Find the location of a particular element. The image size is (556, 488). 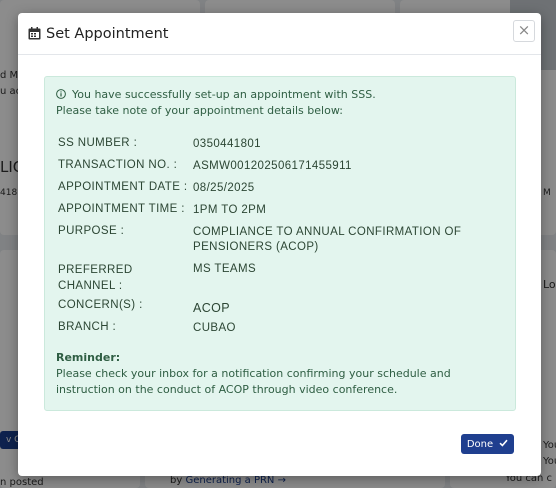

modal-title: Set Appointment is located at coordinates (107, 33).